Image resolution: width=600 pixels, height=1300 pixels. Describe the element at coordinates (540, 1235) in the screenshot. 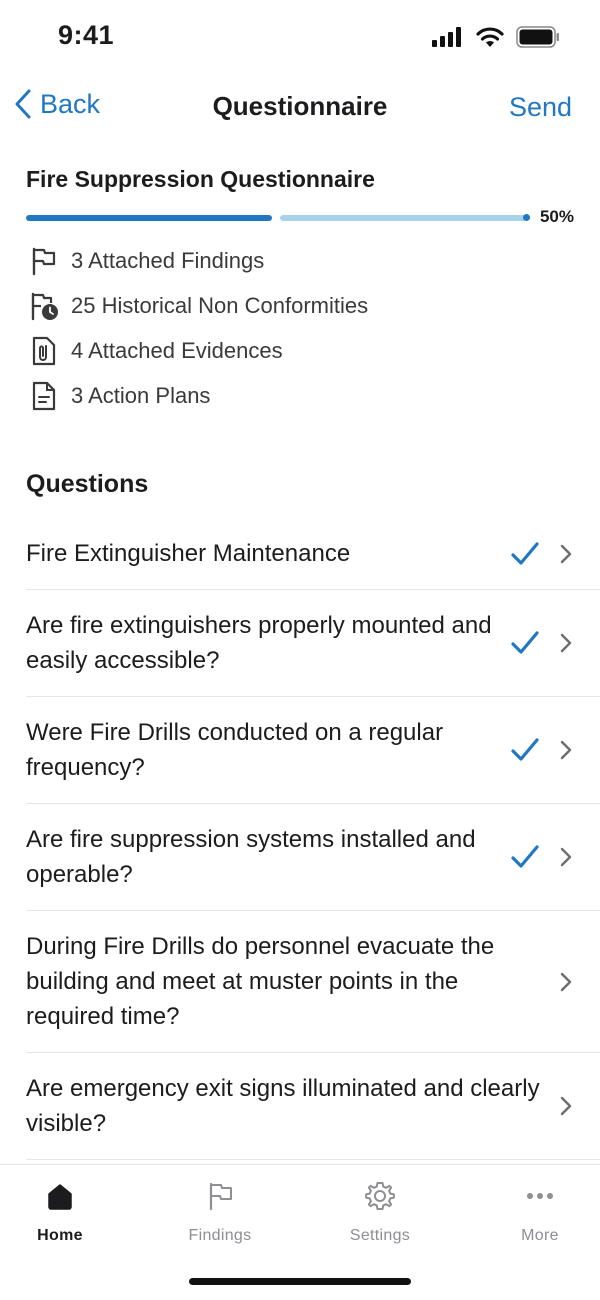

I see `tab-more-label: More` at that location.